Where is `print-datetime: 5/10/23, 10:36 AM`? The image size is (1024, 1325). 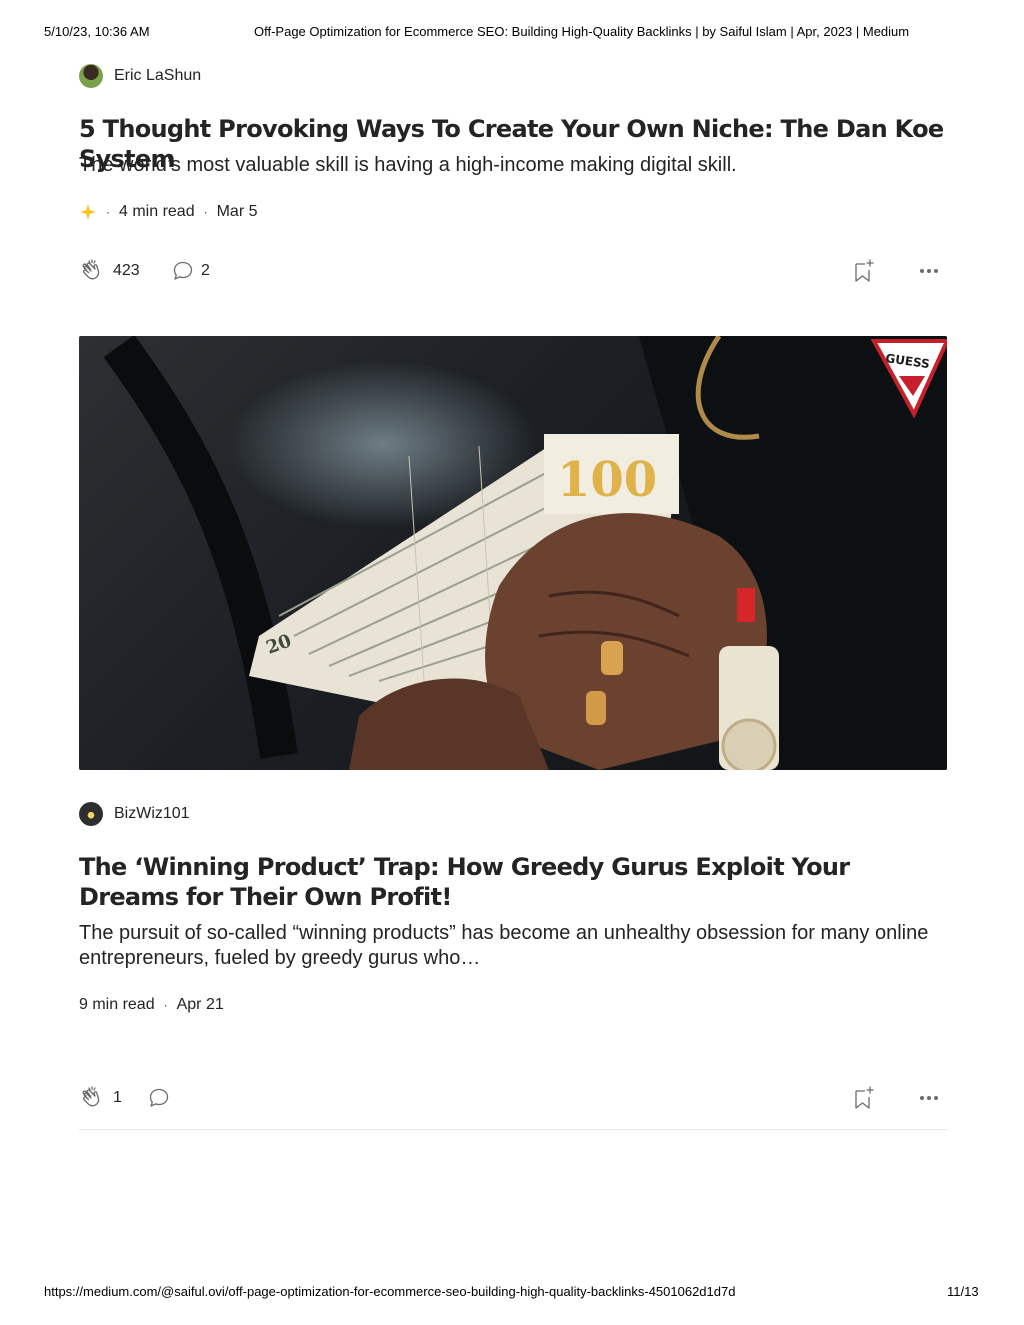 print-datetime: 5/10/23, 10:36 AM is located at coordinates (97, 31).